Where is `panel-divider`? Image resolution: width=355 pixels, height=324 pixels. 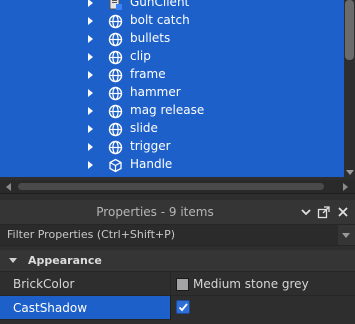 panel-divider is located at coordinates (177, 196).